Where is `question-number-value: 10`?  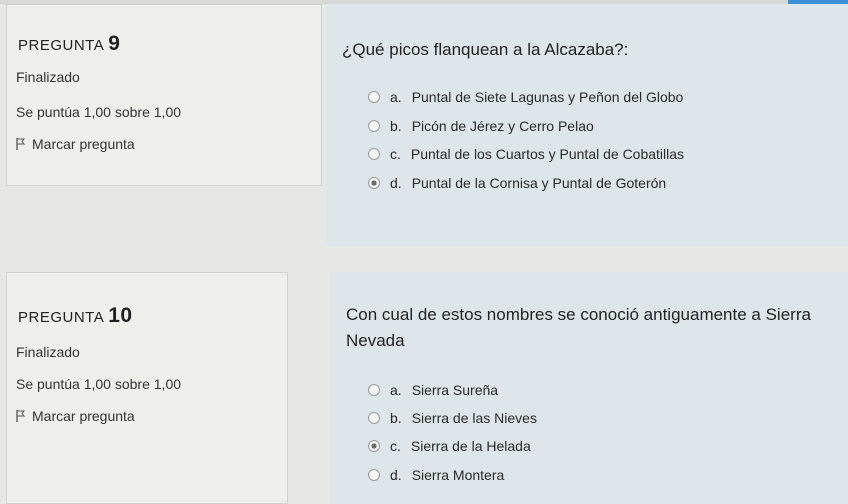
question-number-value: 10 is located at coordinates (120, 315).